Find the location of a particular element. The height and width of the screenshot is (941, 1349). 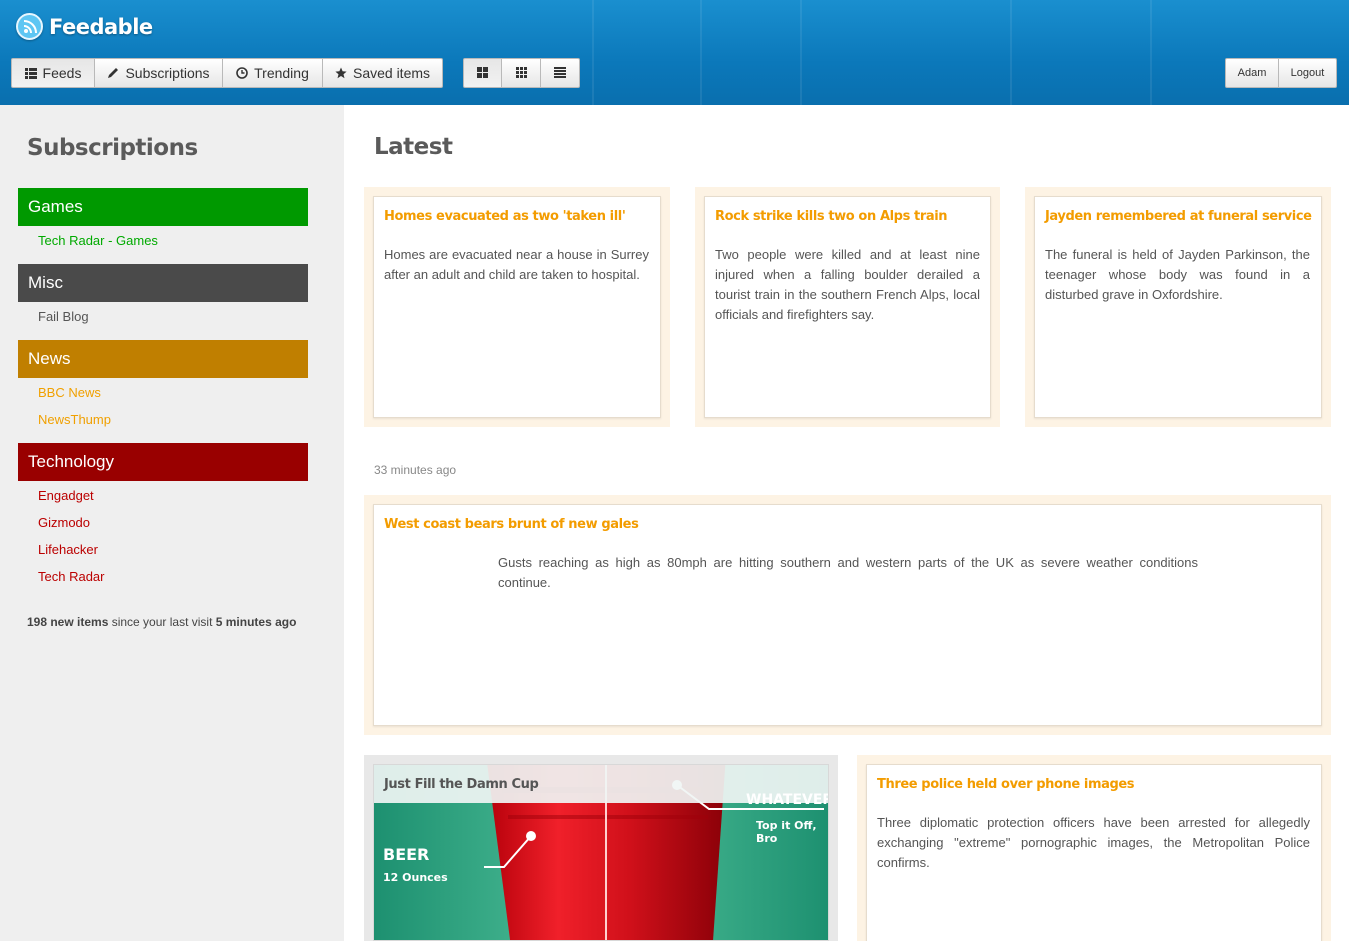

article-title: West coast bears brunt of new gales is located at coordinates (511, 524).